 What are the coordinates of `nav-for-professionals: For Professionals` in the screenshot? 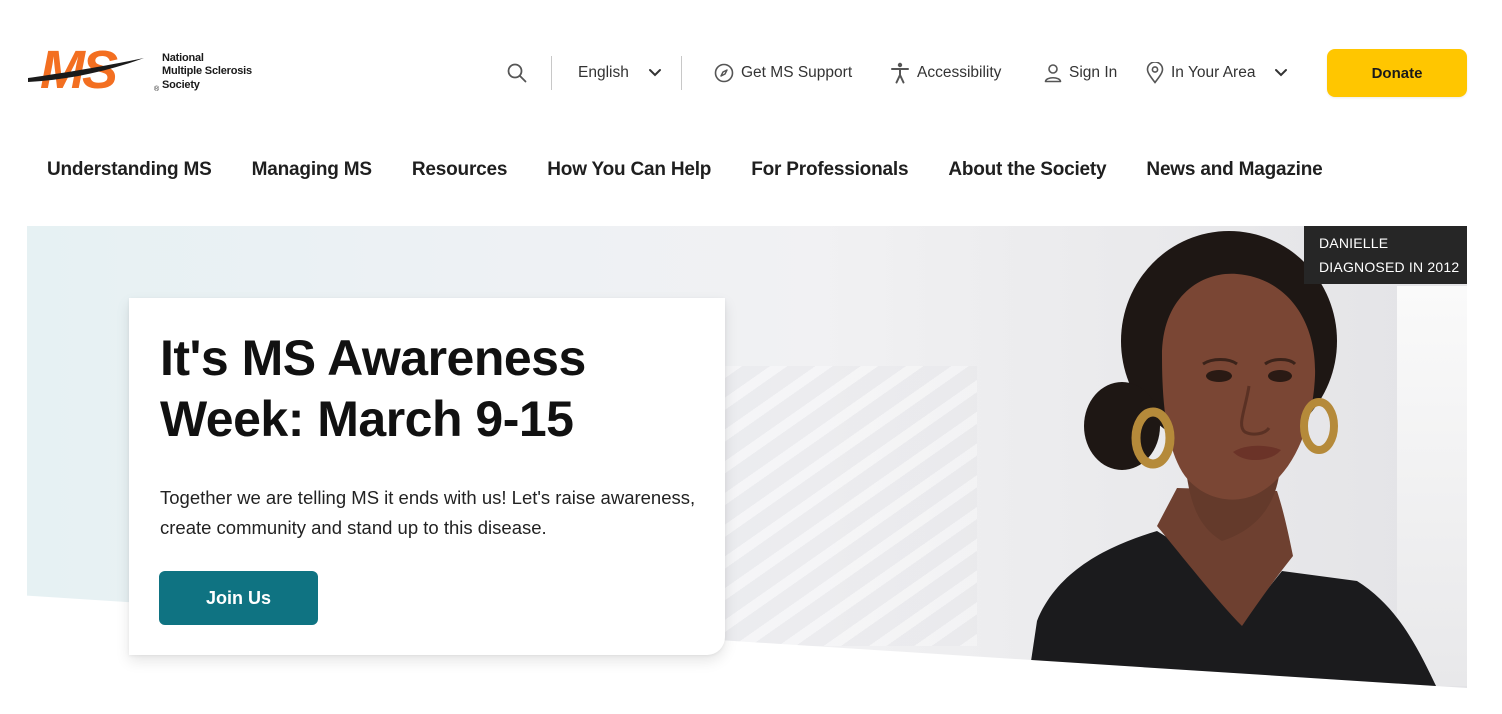 It's located at (829, 170).